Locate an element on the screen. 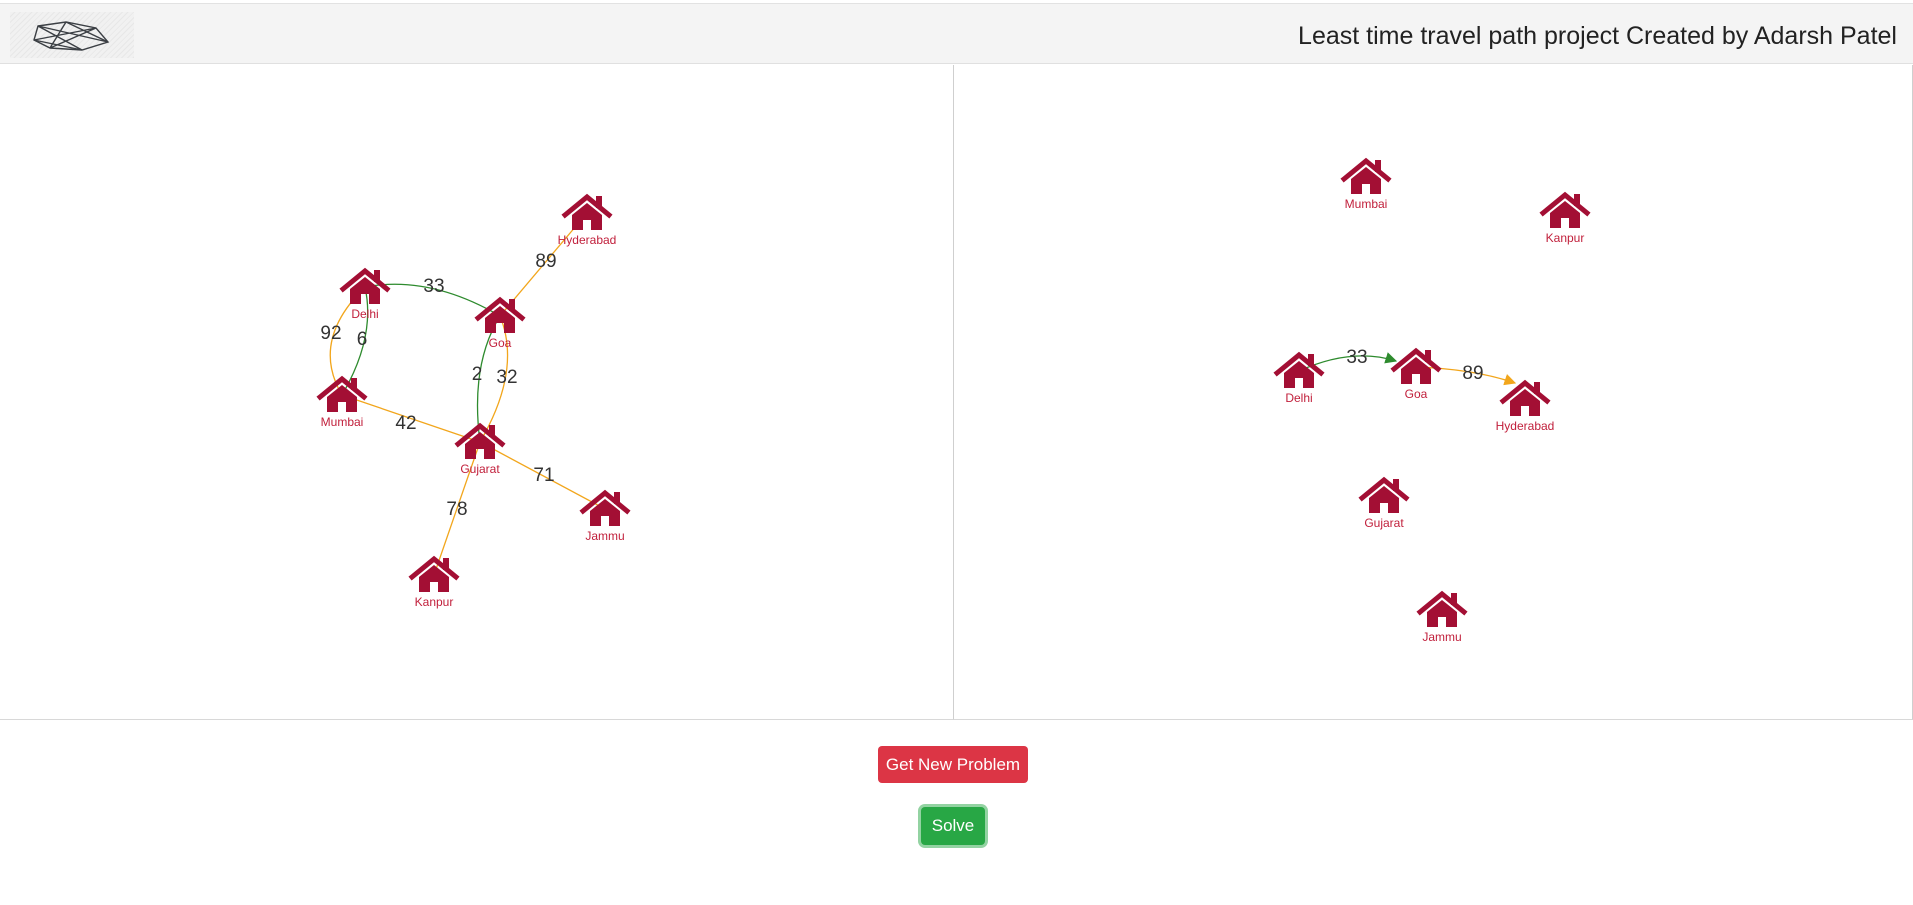  network-graph-icon is located at coordinates (72, 35).